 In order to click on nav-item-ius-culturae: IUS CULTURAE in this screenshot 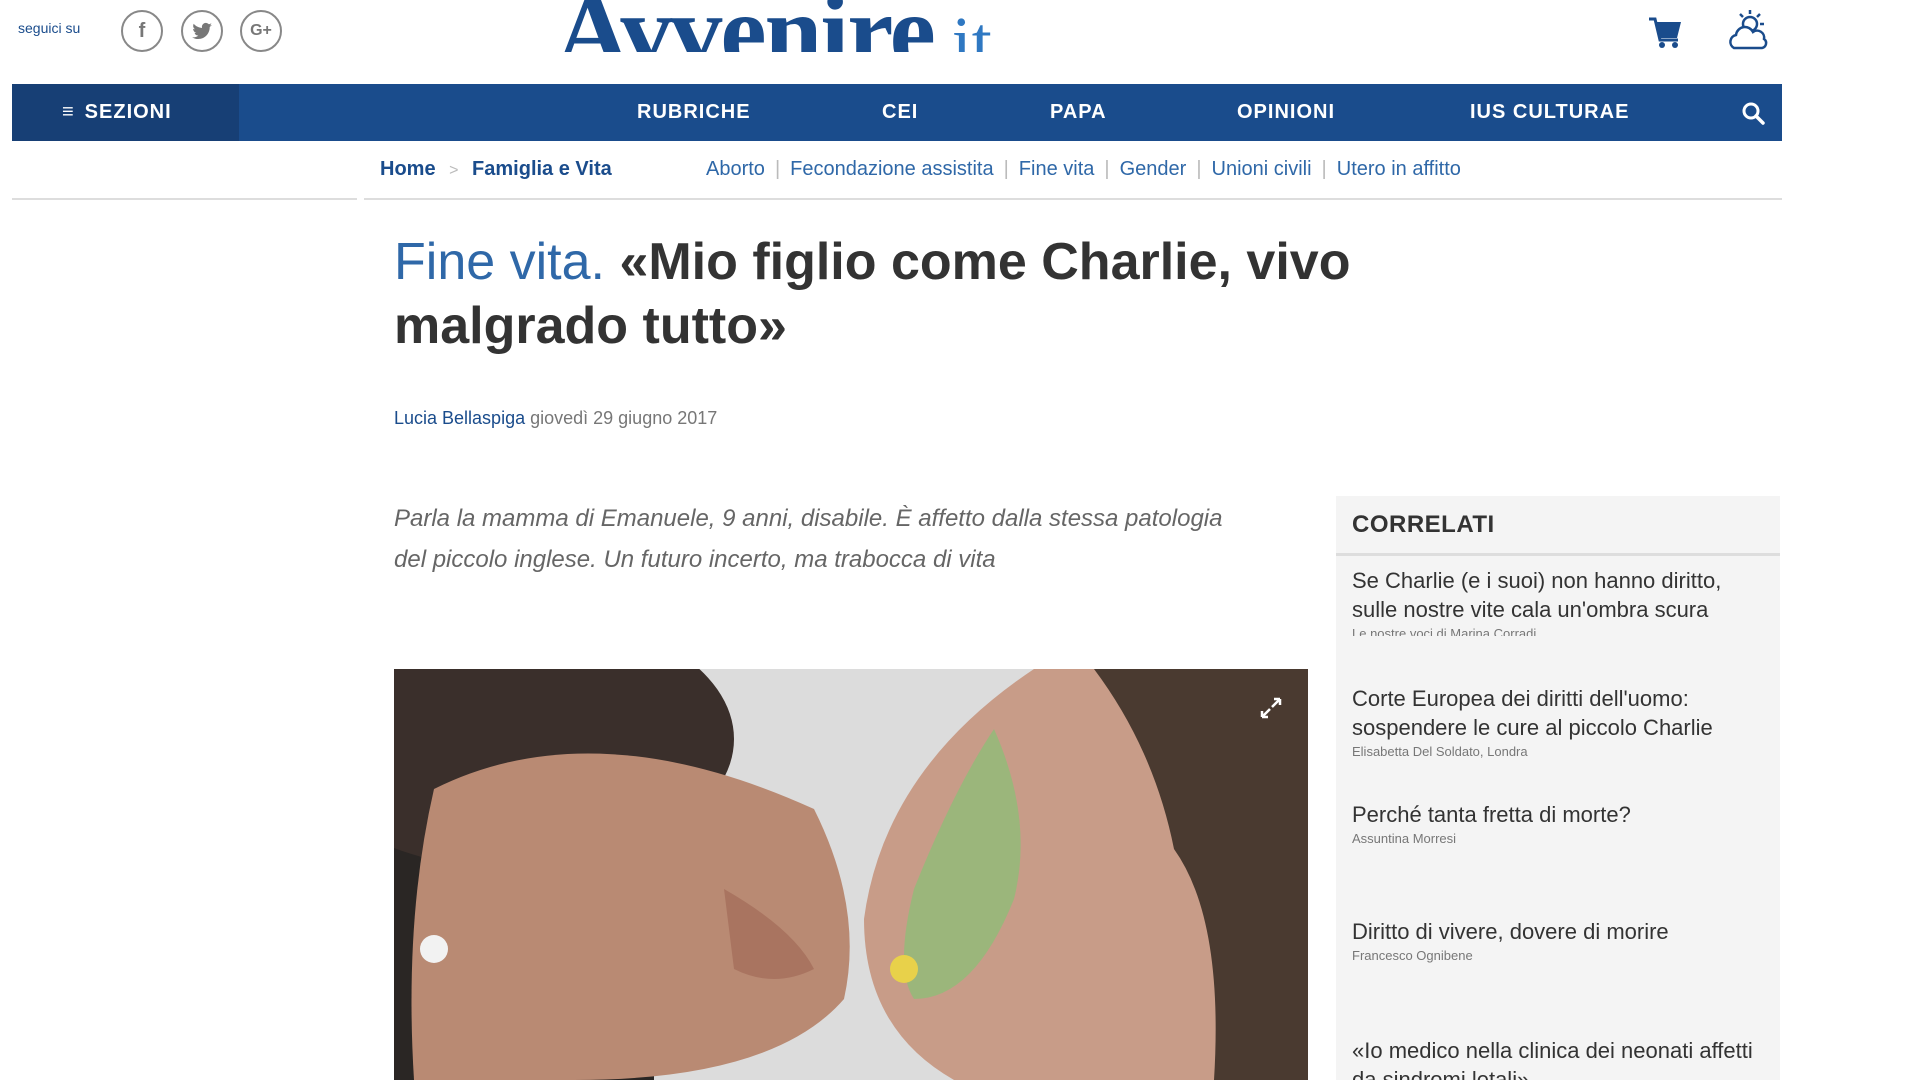, I will do `click(1549, 112)`.